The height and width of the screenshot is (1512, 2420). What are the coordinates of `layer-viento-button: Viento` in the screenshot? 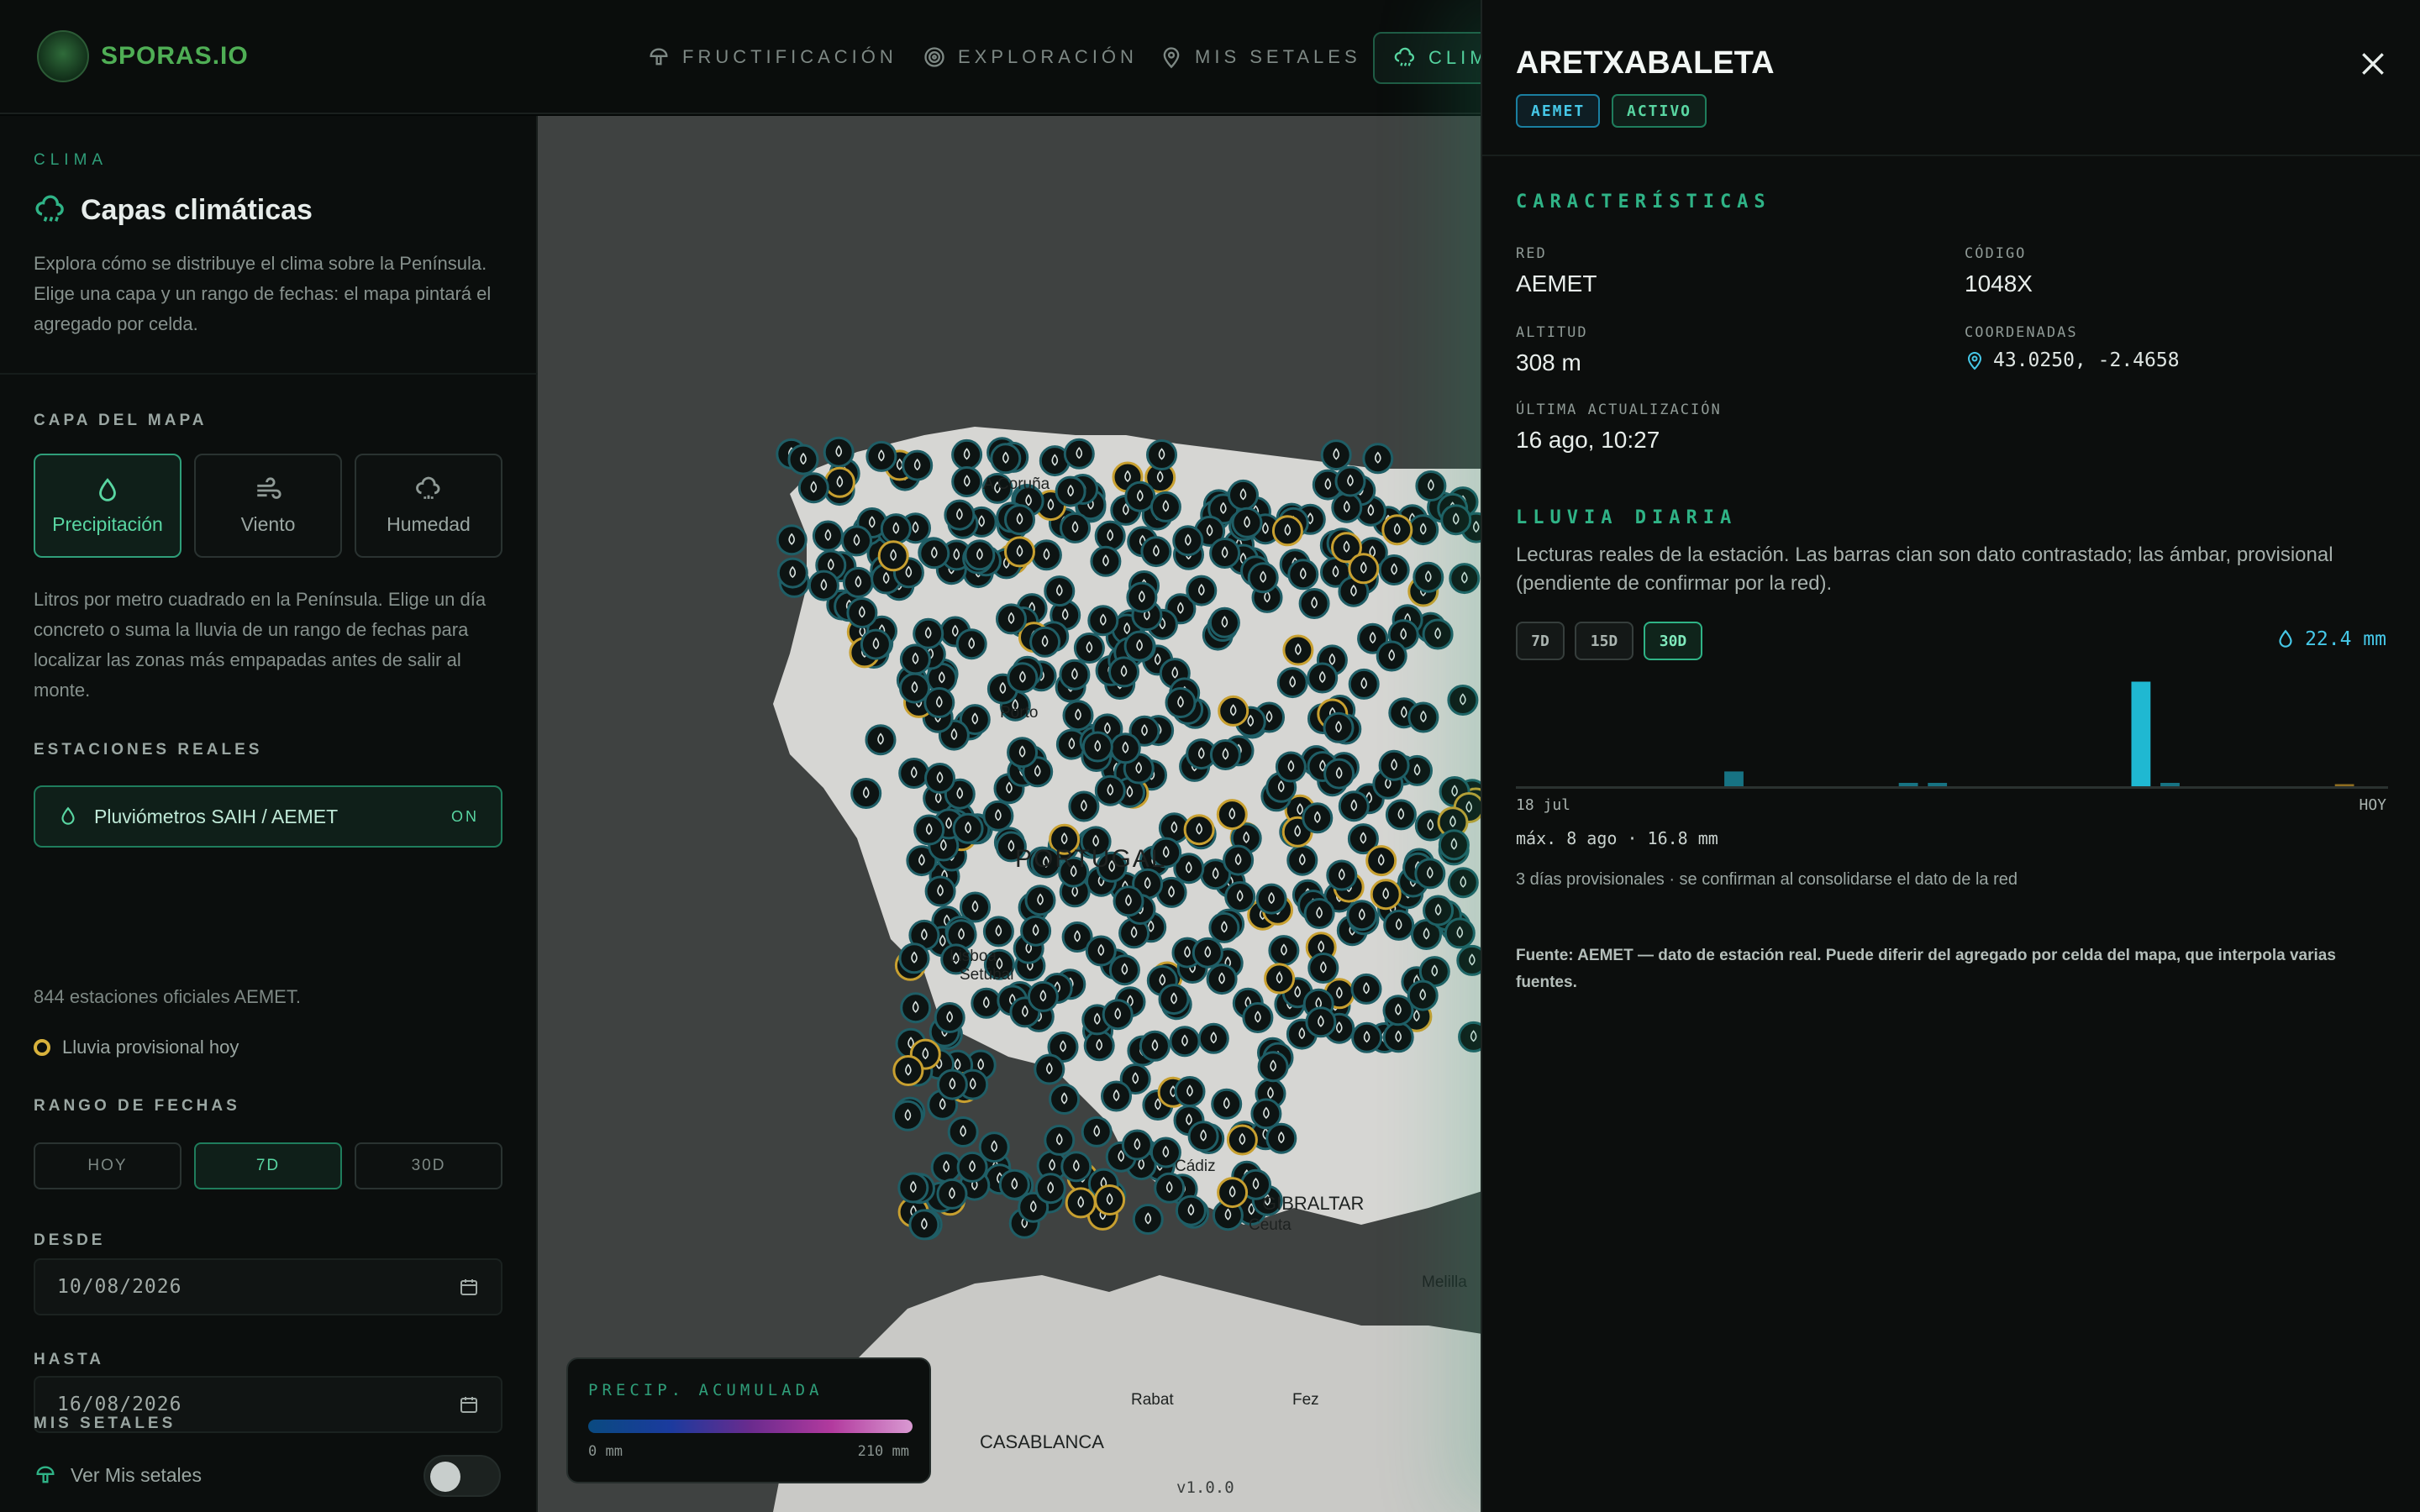 It's located at (268, 506).